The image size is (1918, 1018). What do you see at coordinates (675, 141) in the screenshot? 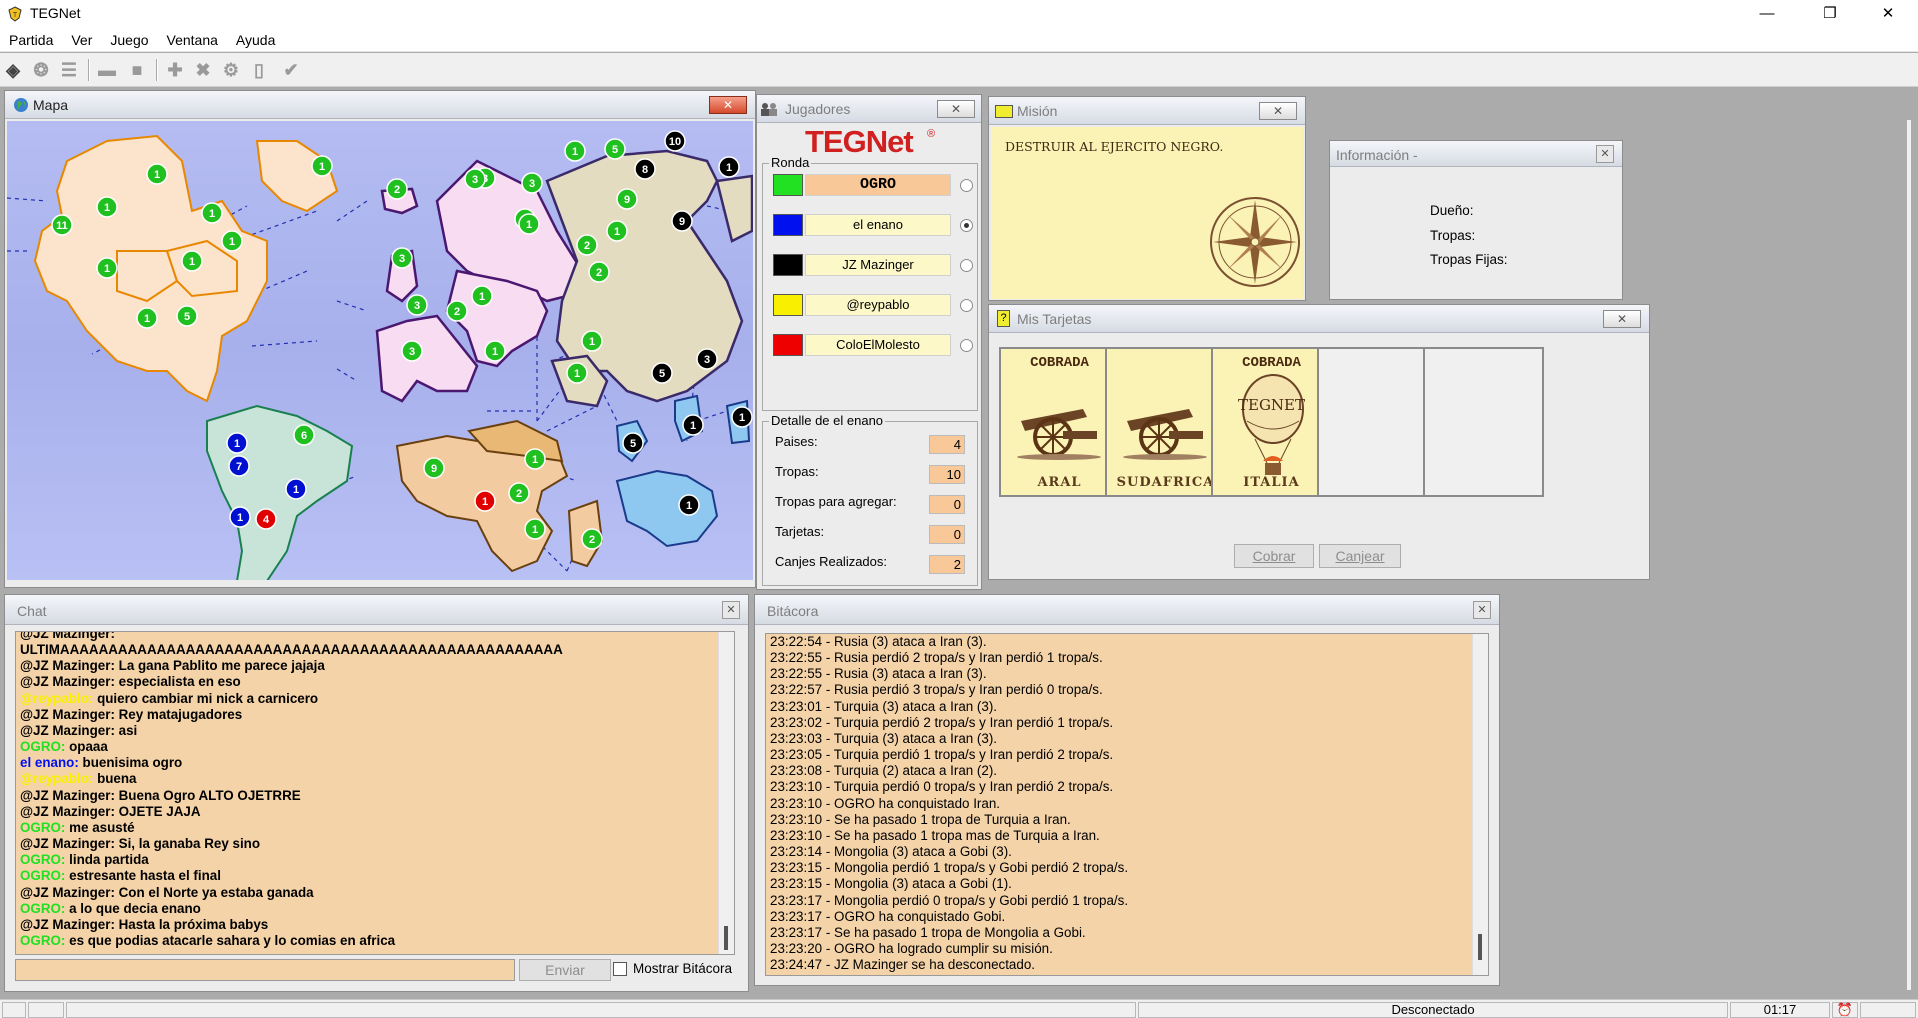
I see `army-marker: 10` at bounding box center [675, 141].